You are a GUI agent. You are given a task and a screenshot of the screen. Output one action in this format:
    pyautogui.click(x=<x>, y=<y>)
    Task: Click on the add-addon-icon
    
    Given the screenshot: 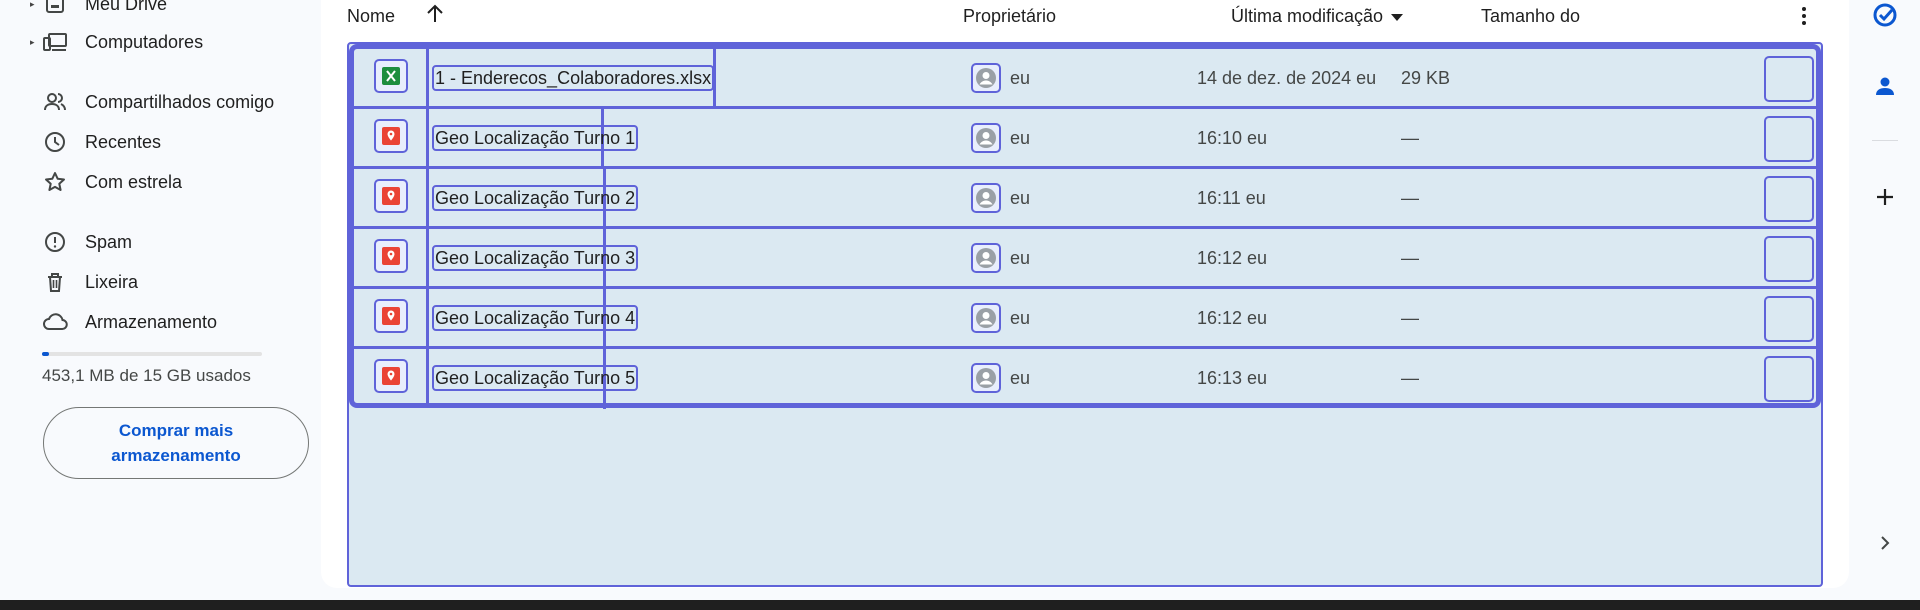 What is the action you would take?
    pyautogui.click(x=1885, y=197)
    